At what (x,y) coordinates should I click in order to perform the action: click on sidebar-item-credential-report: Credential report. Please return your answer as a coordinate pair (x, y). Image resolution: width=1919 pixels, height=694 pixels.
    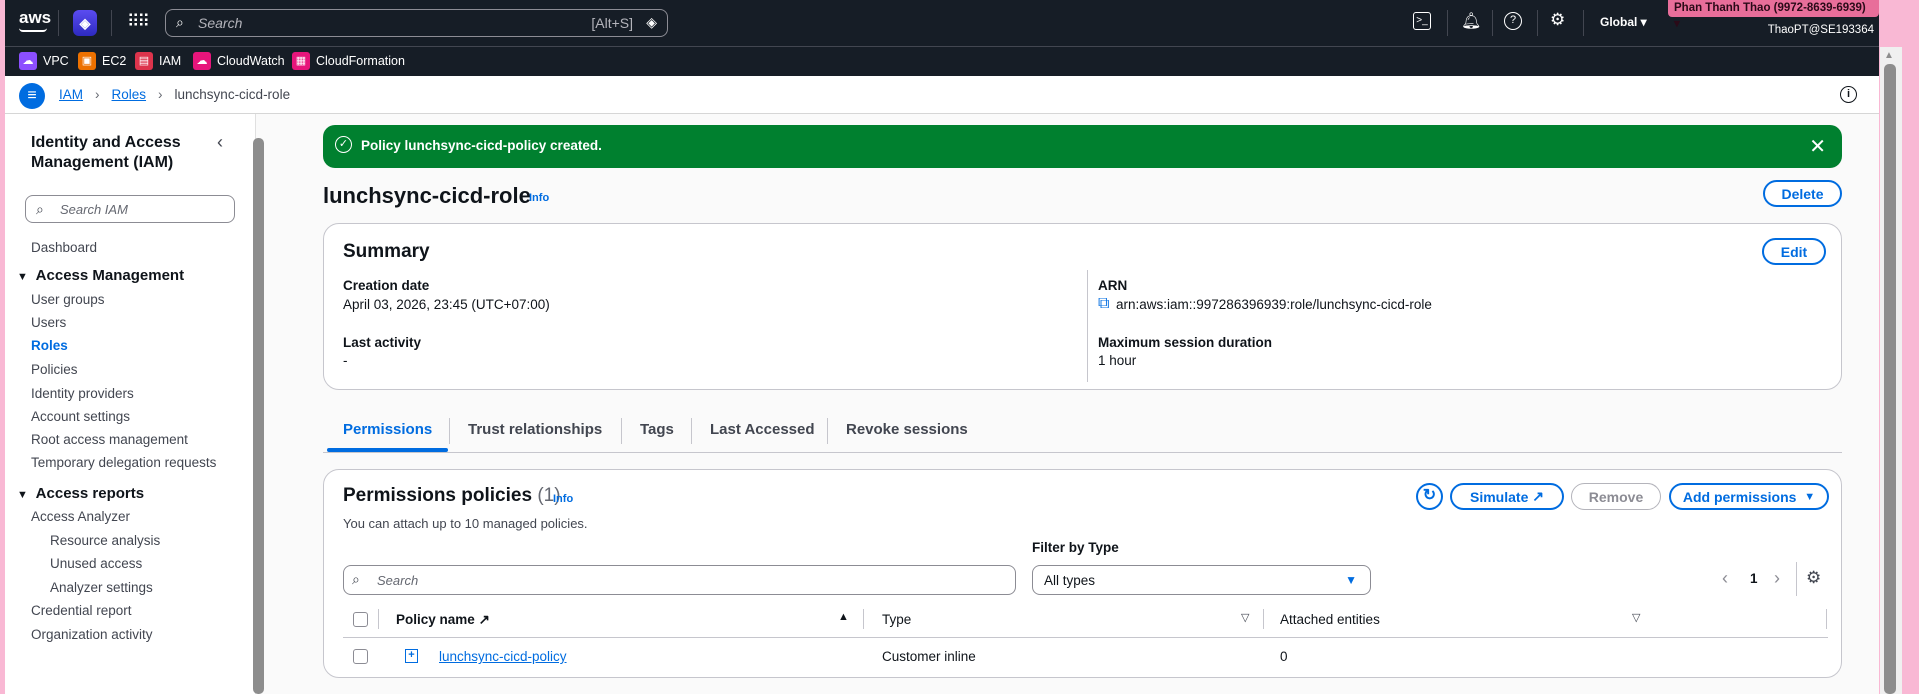
    Looking at the image, I should click on (81, 610).